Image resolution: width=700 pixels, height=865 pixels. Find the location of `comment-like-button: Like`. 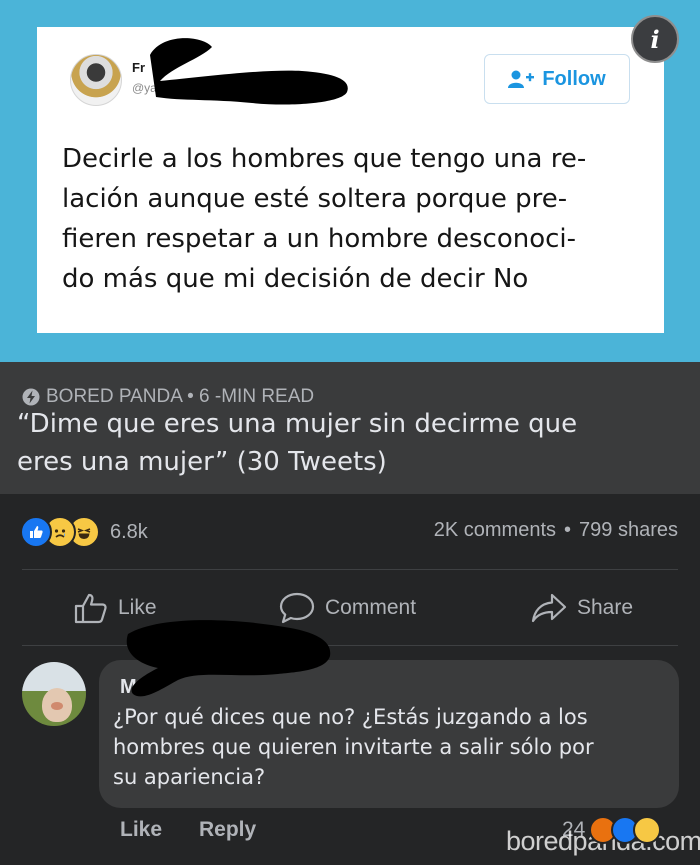

comment-like-button: Like is located at coordinates (141, 830).